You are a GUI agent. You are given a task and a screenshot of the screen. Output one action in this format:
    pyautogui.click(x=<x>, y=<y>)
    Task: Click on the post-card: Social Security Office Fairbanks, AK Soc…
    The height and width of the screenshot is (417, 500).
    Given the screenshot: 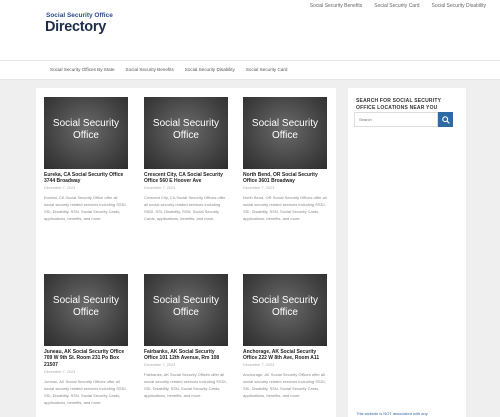 What is the action you would take?
    pyautogui.click(x=186, y=336)
    